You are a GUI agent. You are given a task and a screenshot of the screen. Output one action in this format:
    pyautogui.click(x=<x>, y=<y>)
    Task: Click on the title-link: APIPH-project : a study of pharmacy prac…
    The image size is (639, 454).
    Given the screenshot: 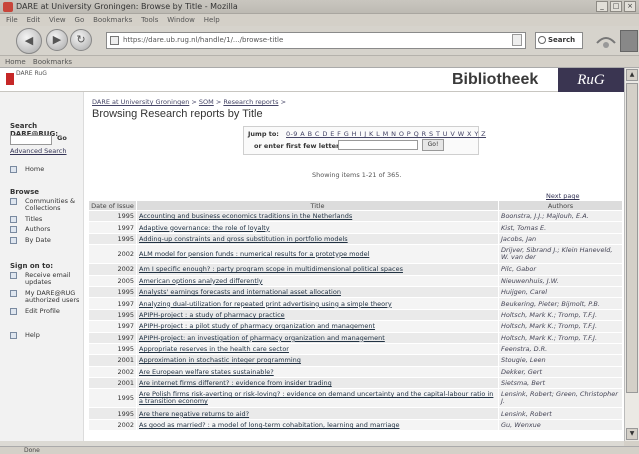 What is the action you would take?
    pyautogui.click(x=317, y=315)
    